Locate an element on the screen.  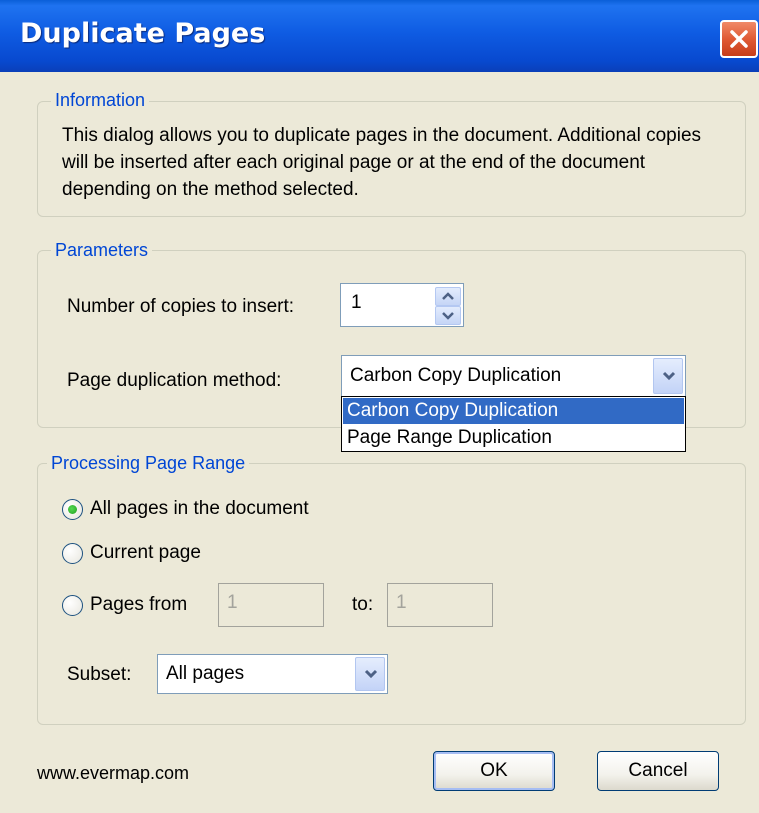
close-button is located at coordinates (739, 39).